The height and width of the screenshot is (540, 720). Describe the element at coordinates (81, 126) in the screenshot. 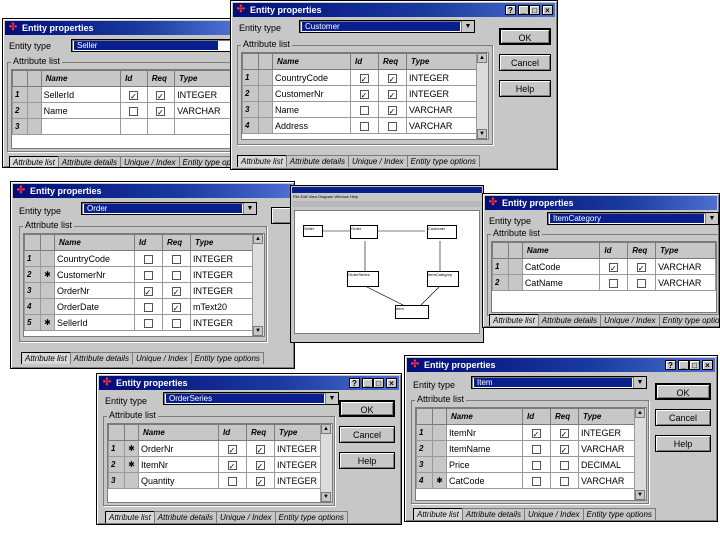

I see `attribute-name-cell` at that location.